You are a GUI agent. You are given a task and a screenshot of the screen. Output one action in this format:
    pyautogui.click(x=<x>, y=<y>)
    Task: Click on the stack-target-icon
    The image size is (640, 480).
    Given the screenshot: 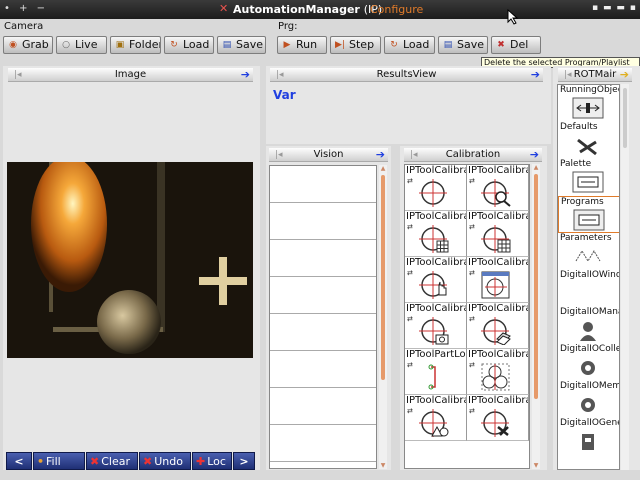 What is the action you would take?
    pyautogui.click(x=496, y=331)
    